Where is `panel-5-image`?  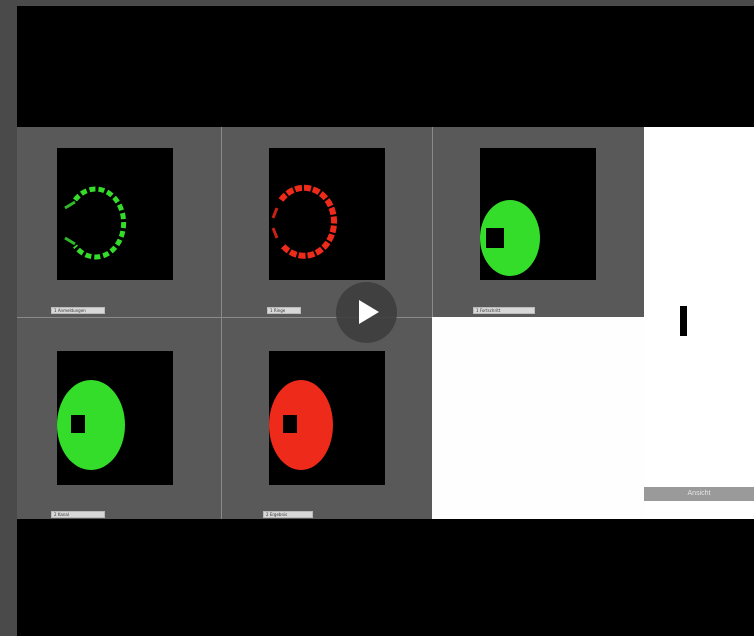 panel-5-image is located at coordinates (327, 418).